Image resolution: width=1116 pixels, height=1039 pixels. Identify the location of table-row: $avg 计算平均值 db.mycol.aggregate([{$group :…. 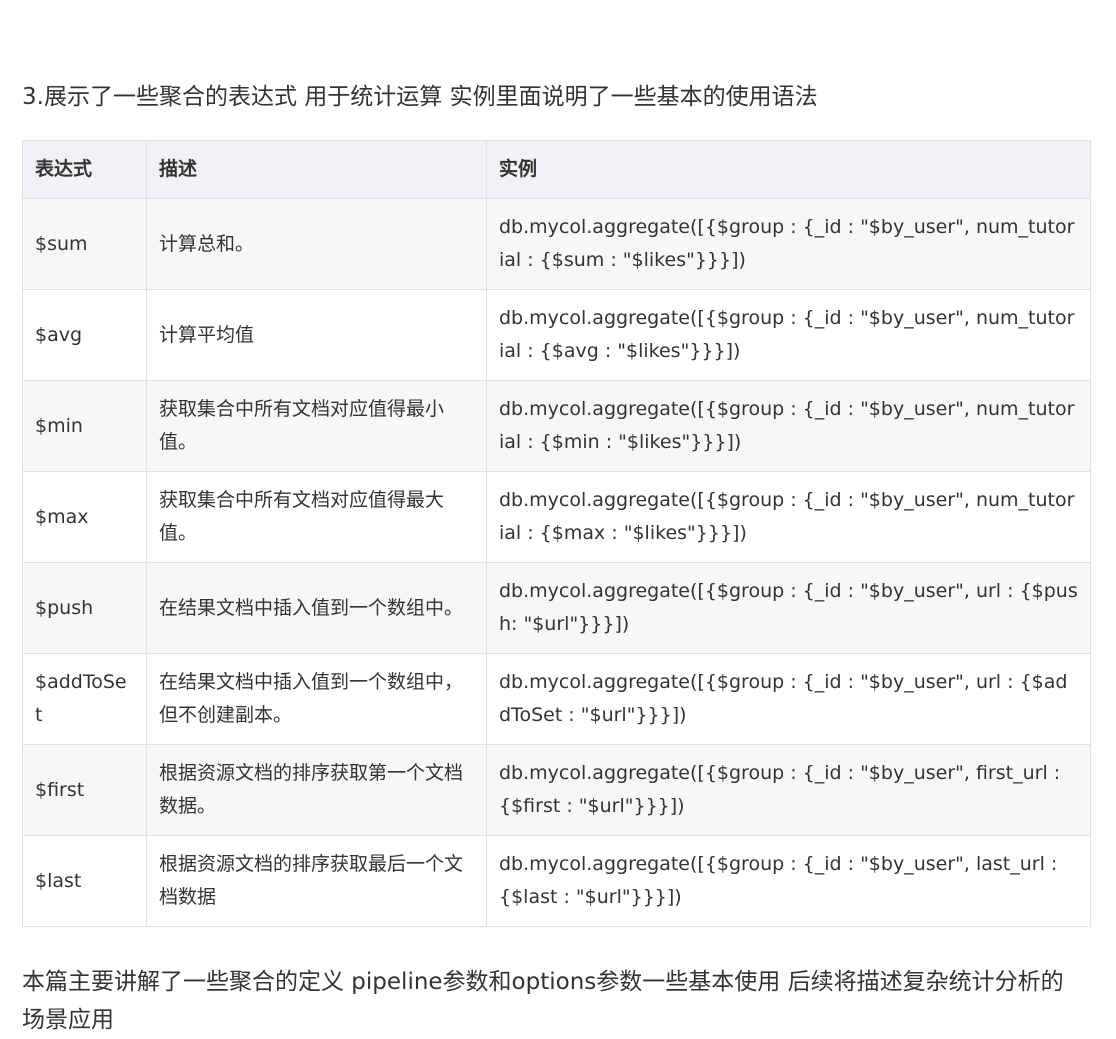
(556, 335).